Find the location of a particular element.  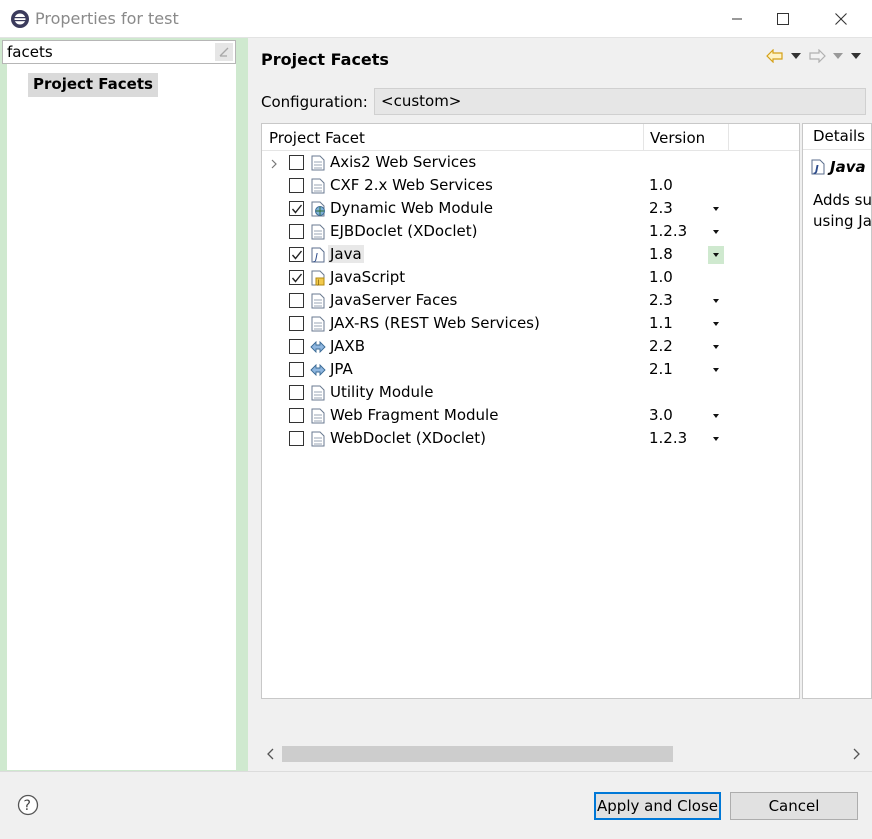

facet-version: 2.1 is located at coordinates (661, 369).